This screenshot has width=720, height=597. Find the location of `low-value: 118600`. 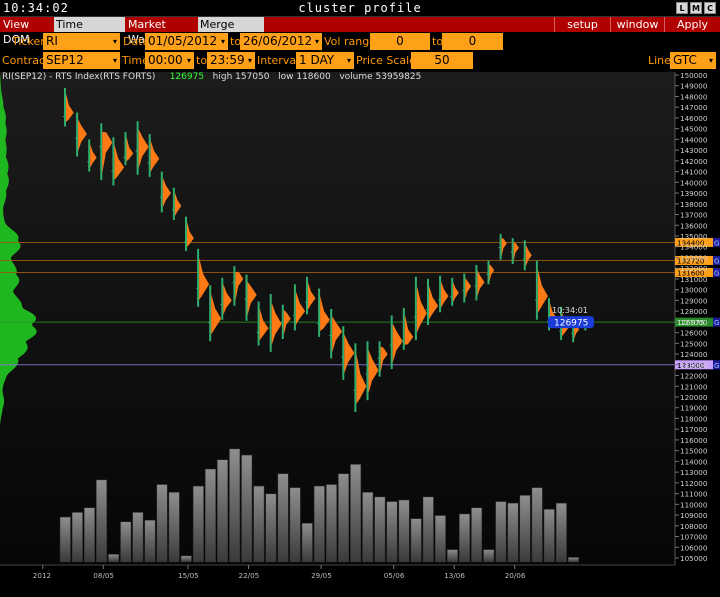

low-value: 118600 is located at coordinates (313, 77).